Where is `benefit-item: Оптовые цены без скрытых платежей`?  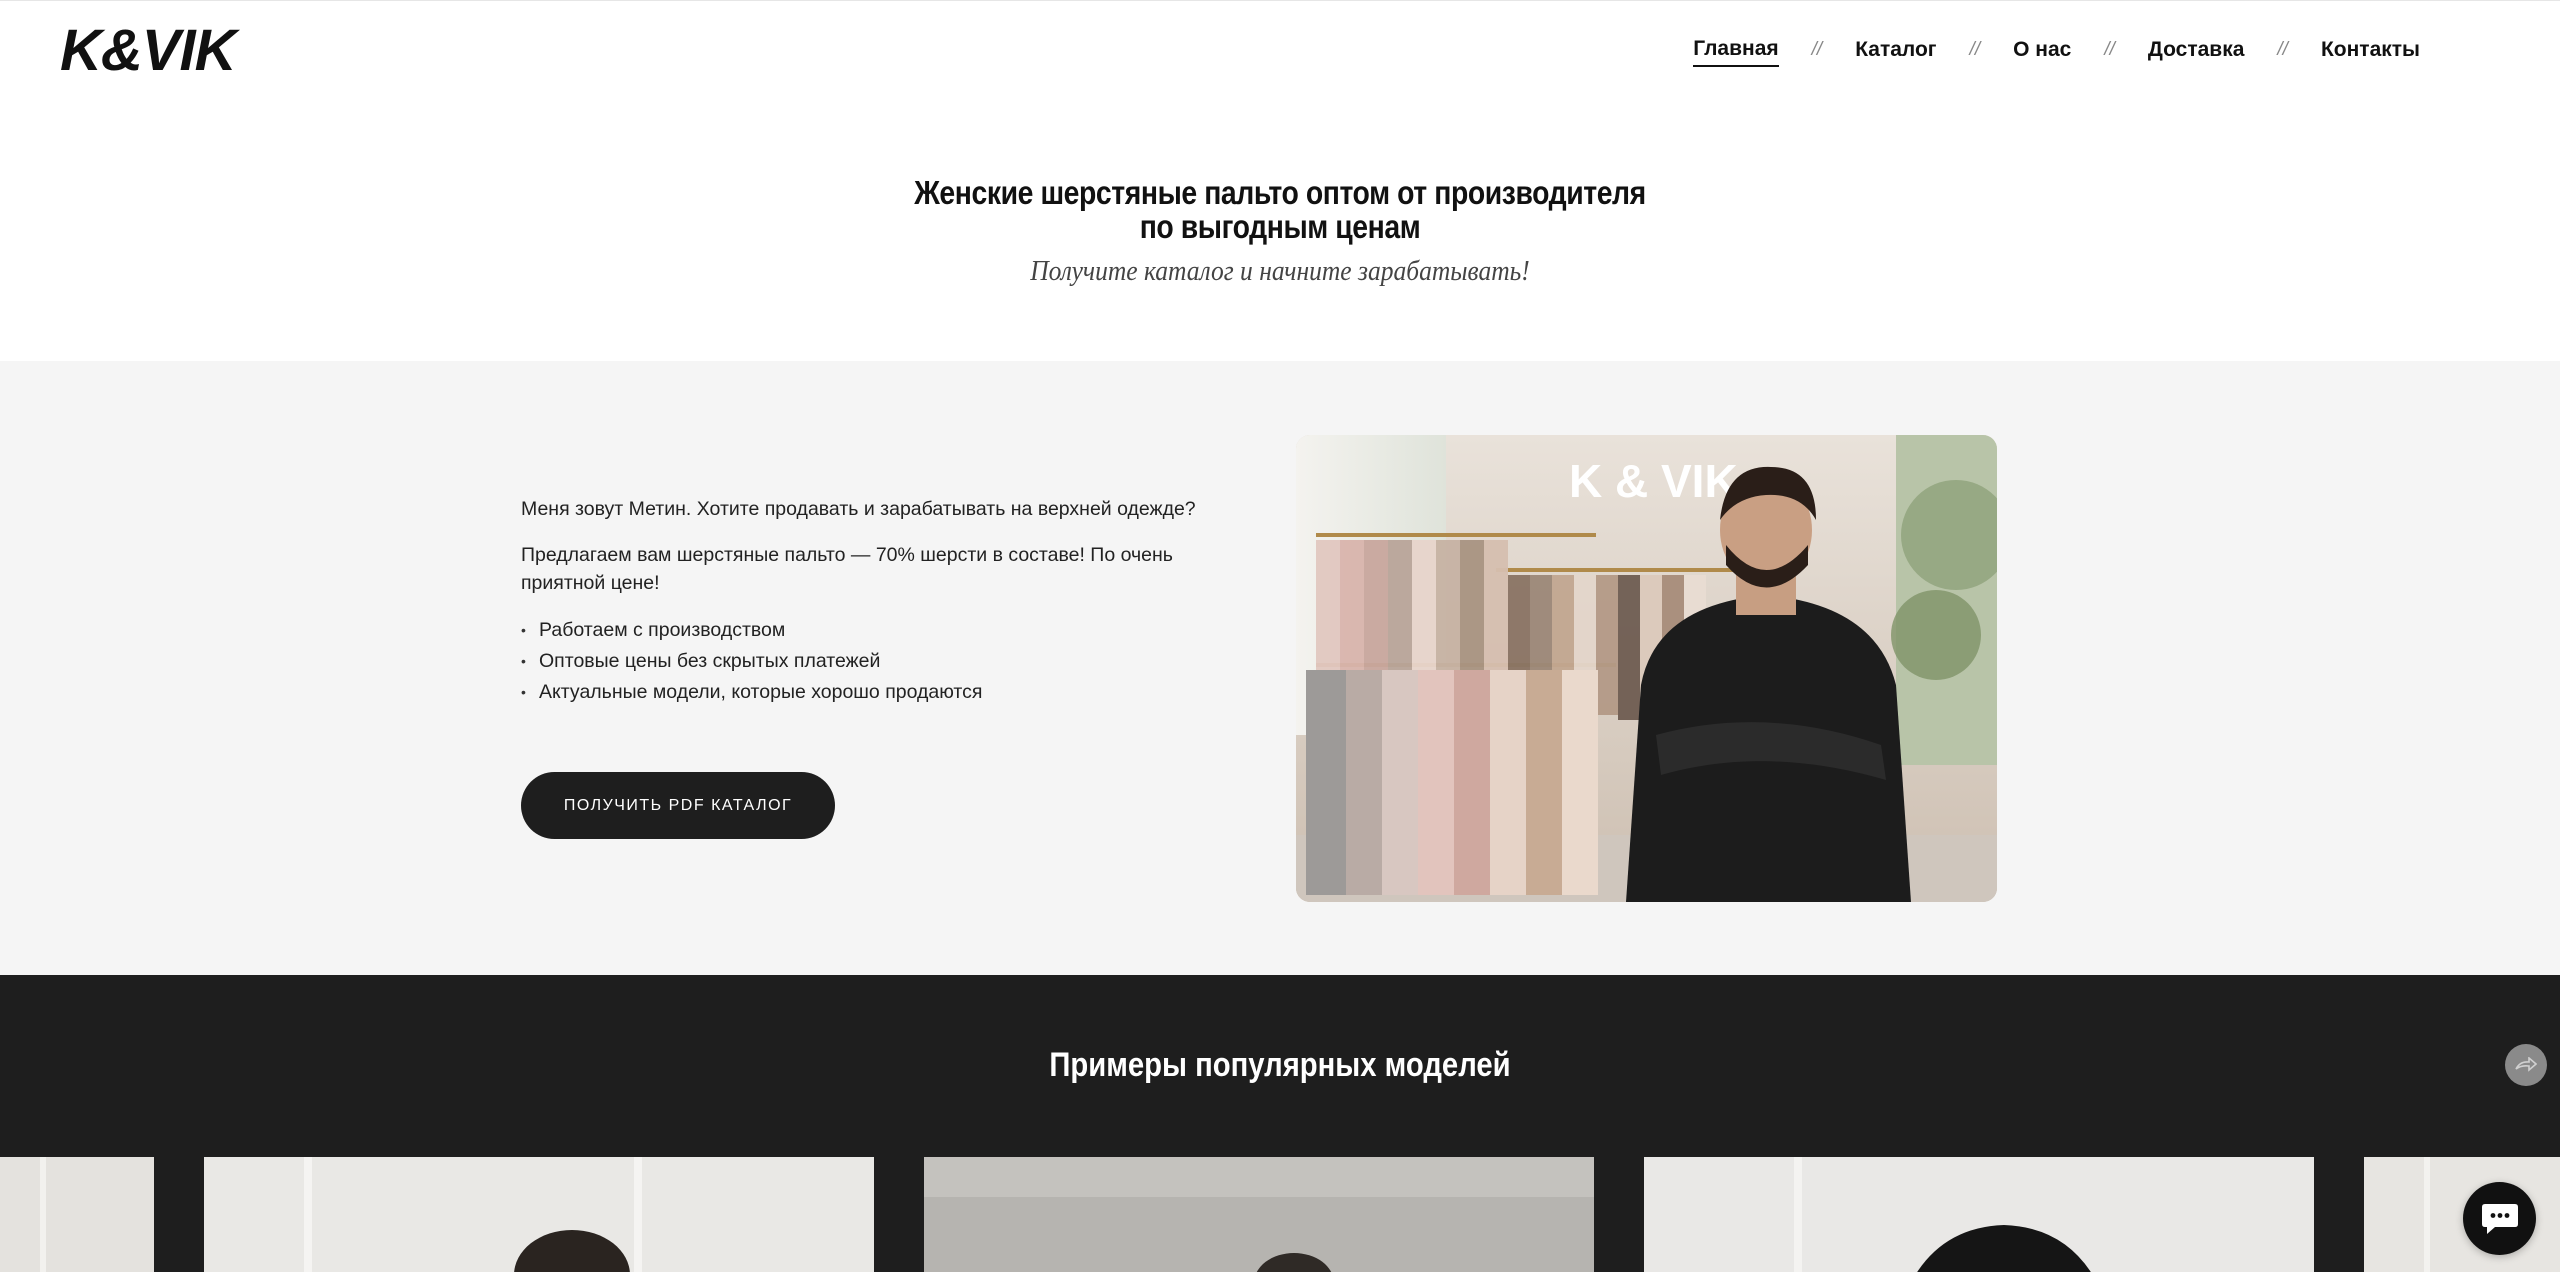 benefit-item: Оптовые цены без скрытых платежей is located at coordinates (871, 661).